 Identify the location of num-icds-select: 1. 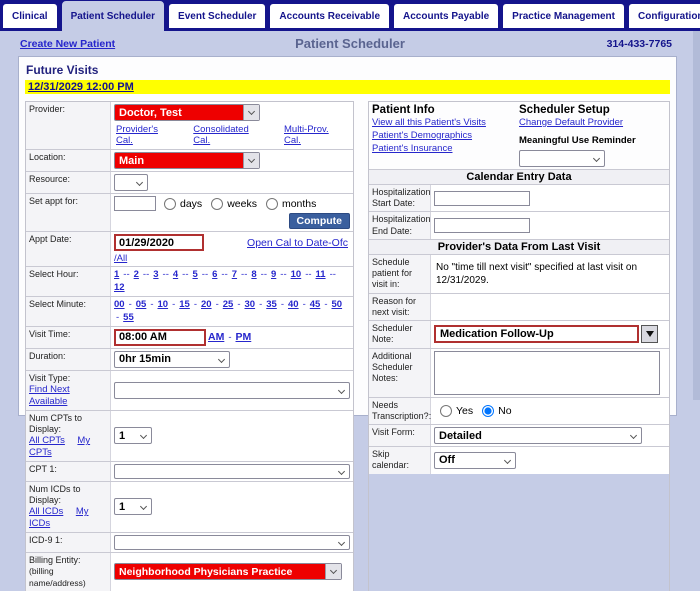
(133, 507).